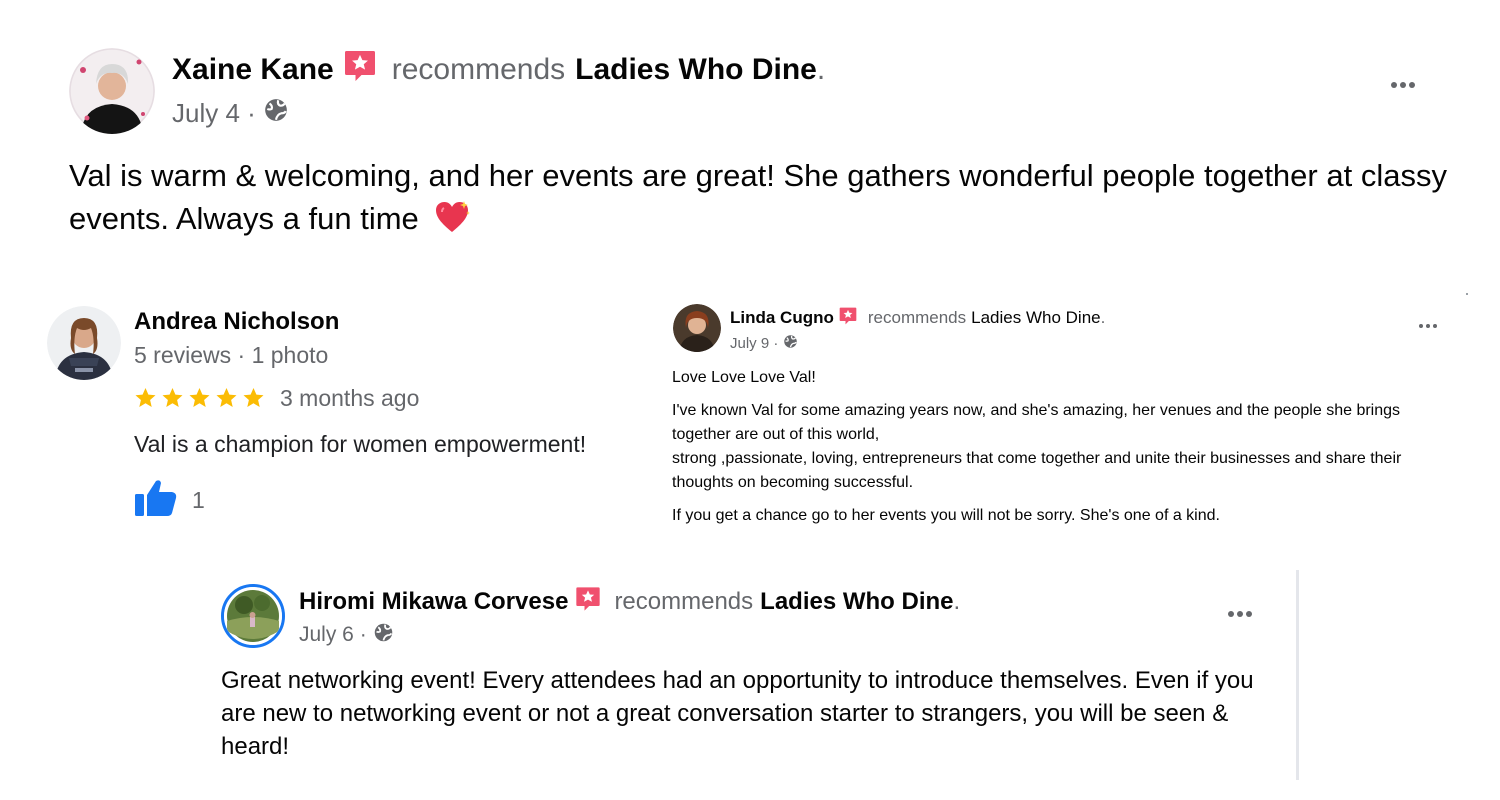 The height and width of the screenshot is (800, 1500). I want to click on post-header: Xaine Kane recommends Ladies Who Dine ., so click(498, 70).